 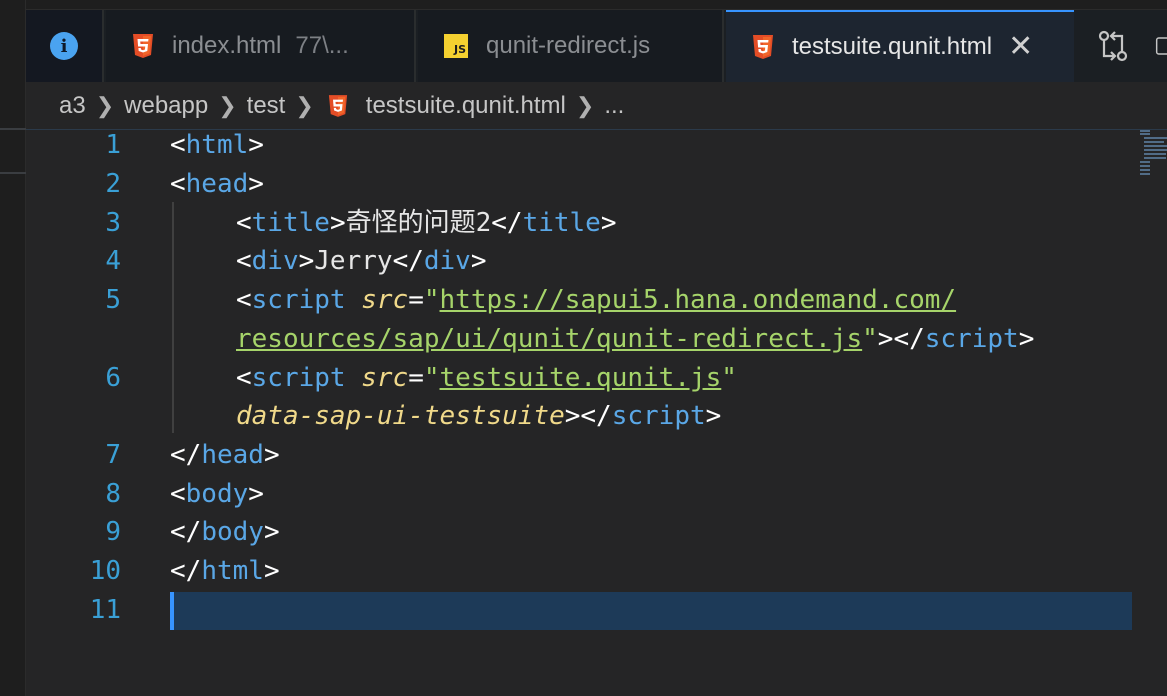 What do you see at coordinates (1152, 160) in the screenshot?
I see `minimap` at bounding box center [1152, 160].